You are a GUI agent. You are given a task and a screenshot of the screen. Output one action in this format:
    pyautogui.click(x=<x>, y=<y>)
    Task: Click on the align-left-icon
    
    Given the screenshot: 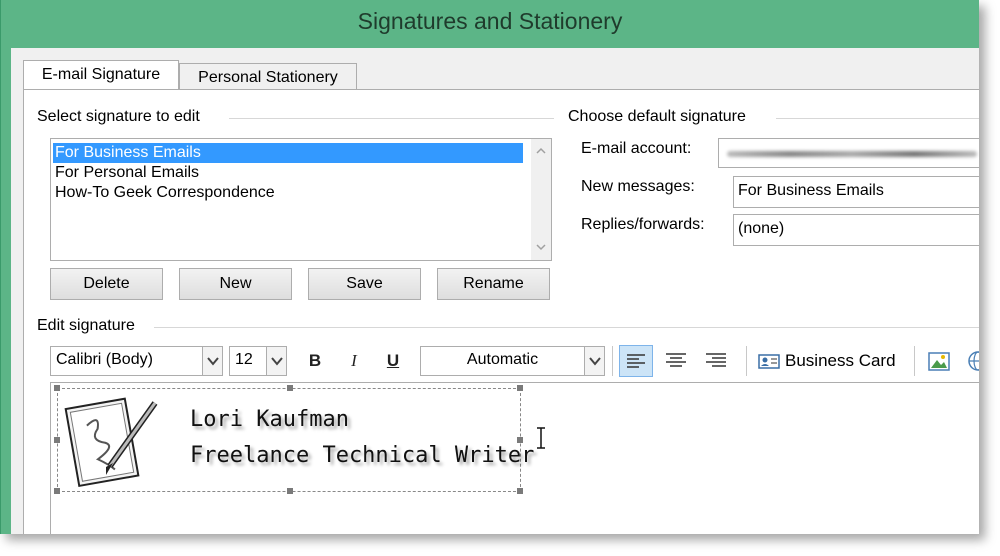 What is the action you would take?
    pyautogui.click(x=636, y=361)
    